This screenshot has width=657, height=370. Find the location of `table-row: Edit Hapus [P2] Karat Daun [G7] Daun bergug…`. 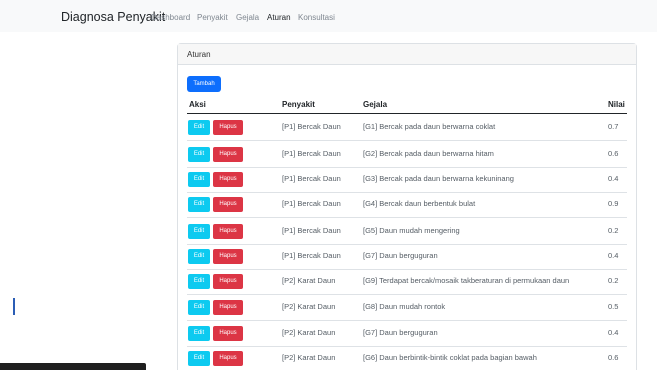

table-row: Edit Hapus [P2] Karat Daun [G7] Daun bergug… is located at coordinates (407, 334).